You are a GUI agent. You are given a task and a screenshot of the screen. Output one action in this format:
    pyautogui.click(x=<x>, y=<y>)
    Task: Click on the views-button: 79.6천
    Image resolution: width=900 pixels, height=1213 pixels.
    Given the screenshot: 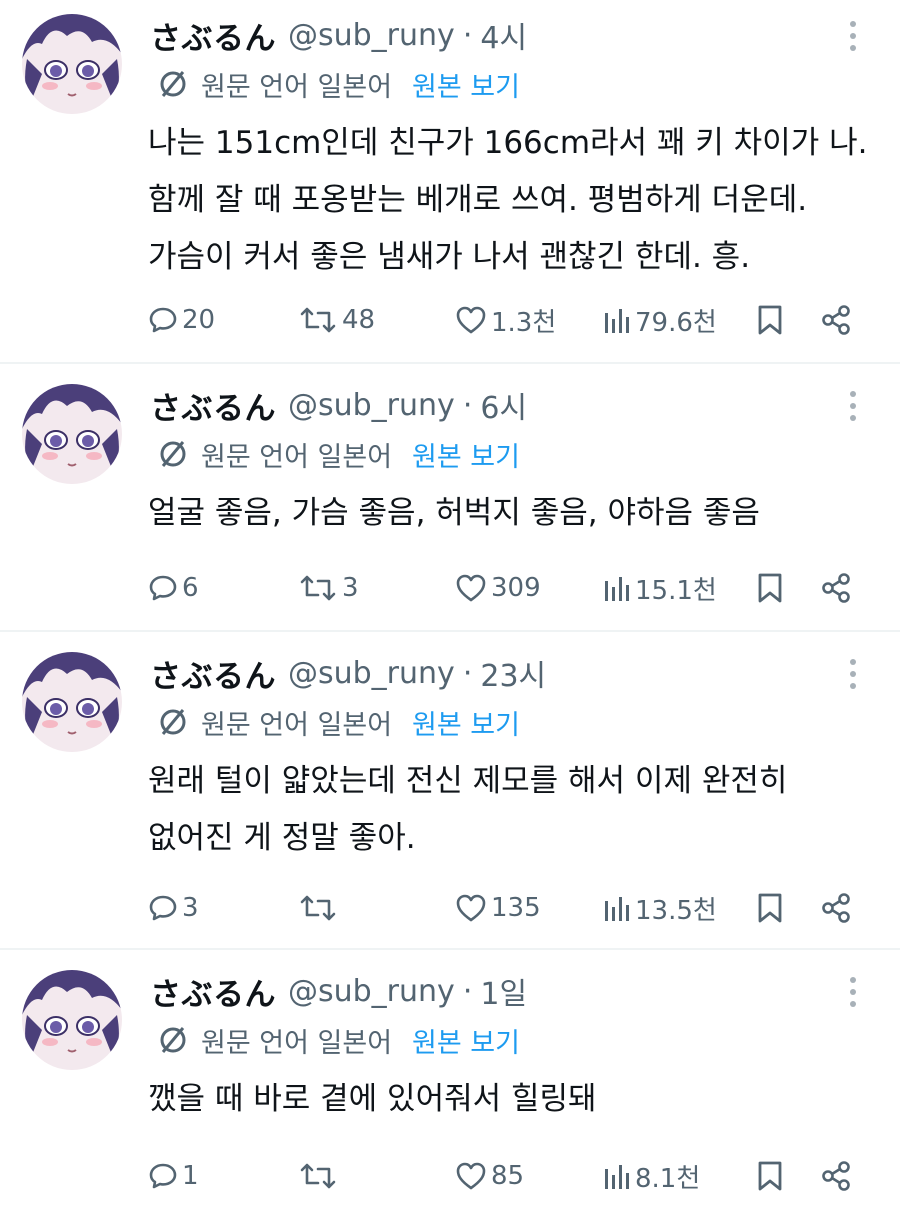 What is the action you would take?
    pyautogui.click(x=660, y=320)
    